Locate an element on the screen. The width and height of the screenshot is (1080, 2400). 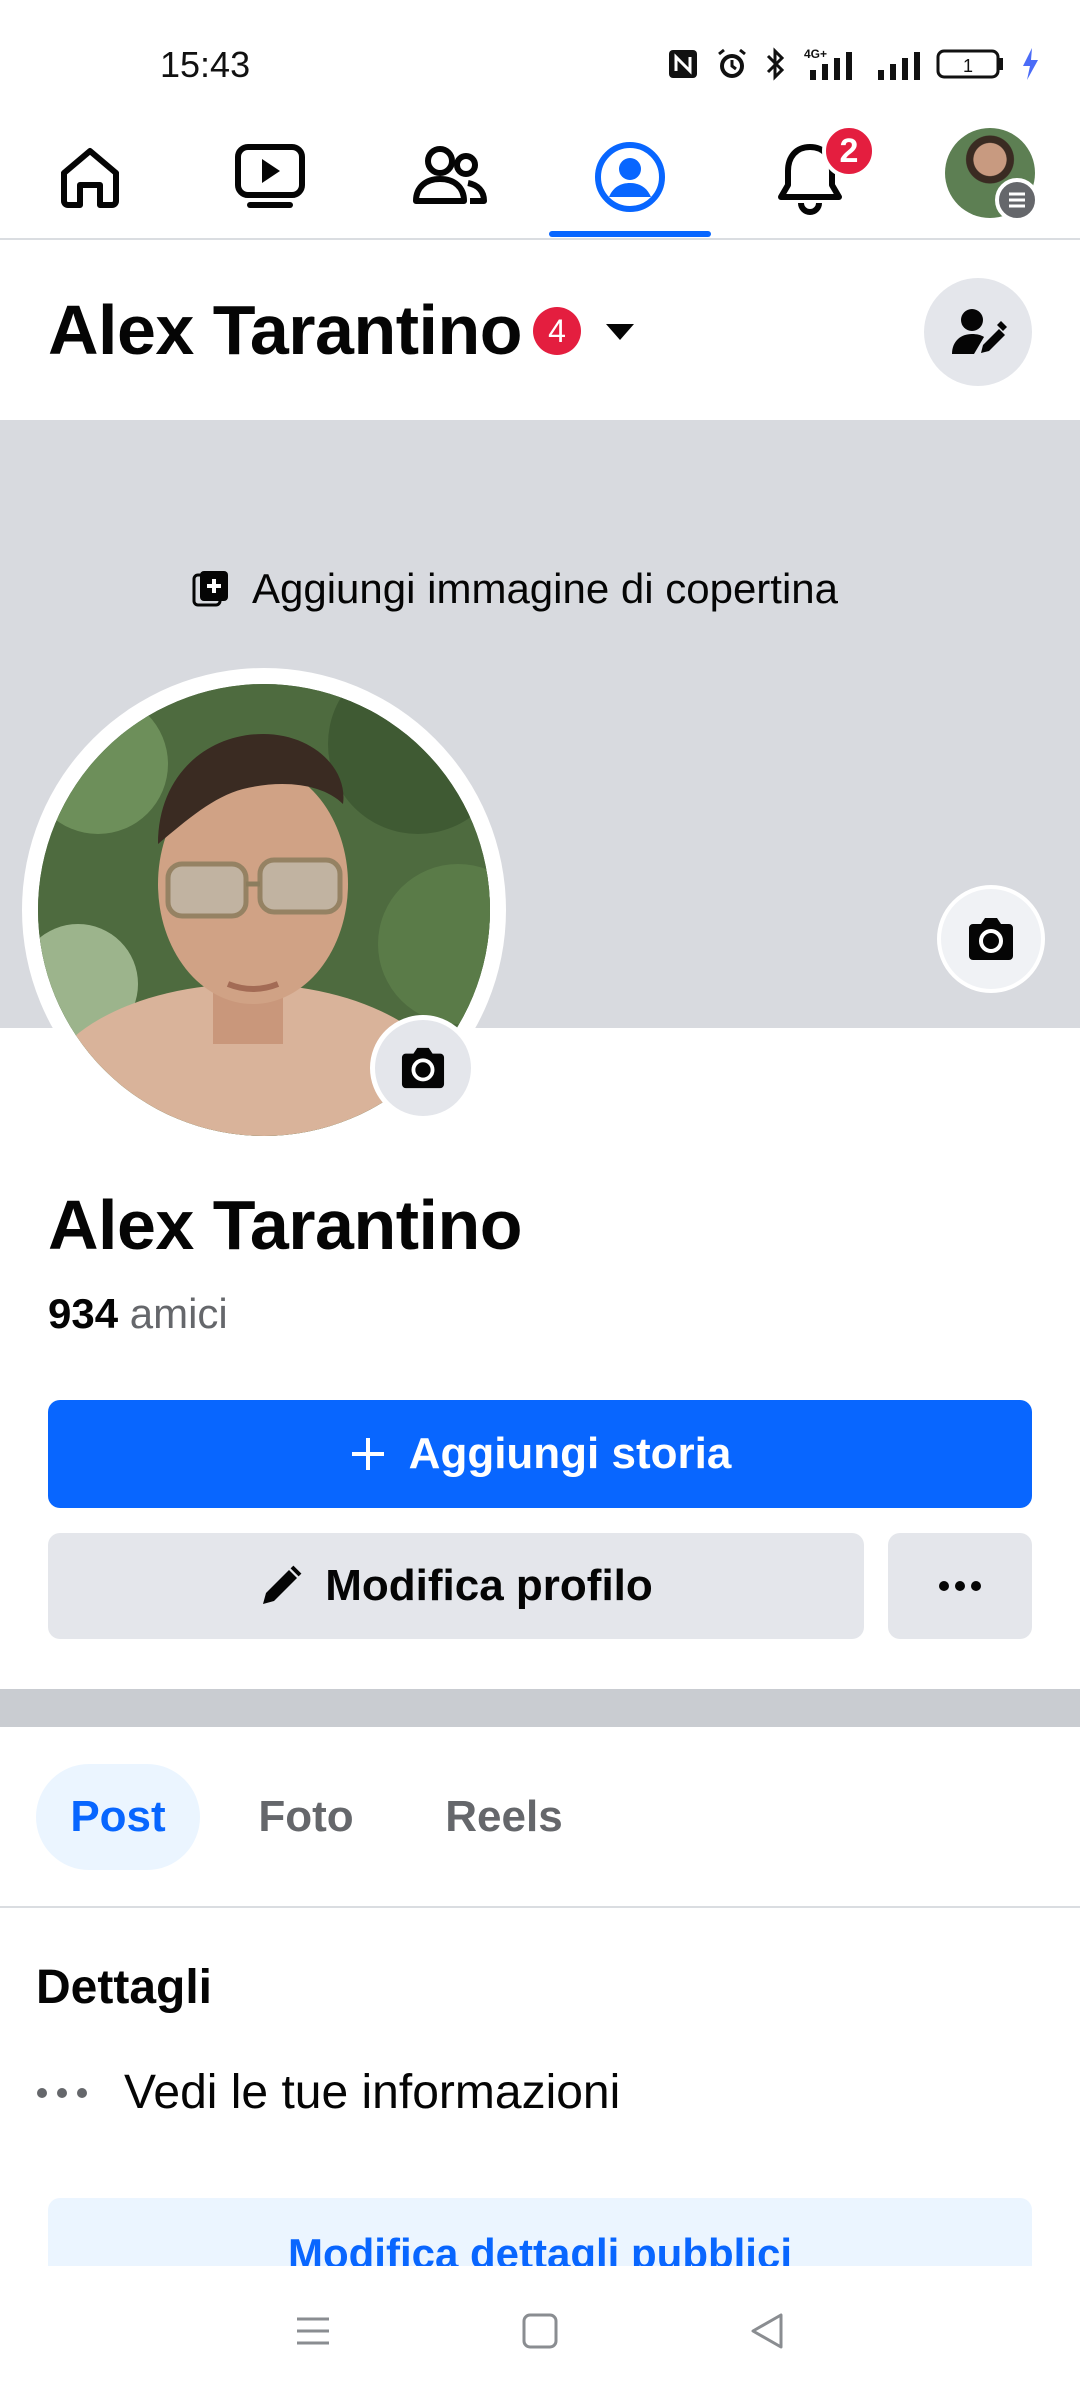
profile-switcher-badge: 4 is located at coordinates (557, 331).